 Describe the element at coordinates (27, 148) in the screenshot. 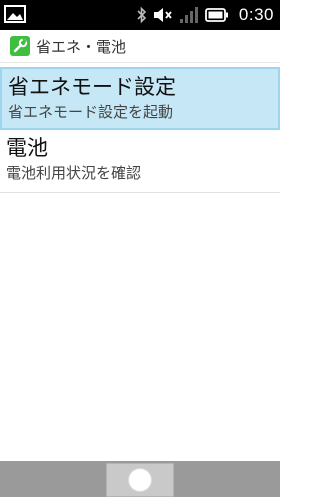

I see `list-item-title: 電池` at that location.